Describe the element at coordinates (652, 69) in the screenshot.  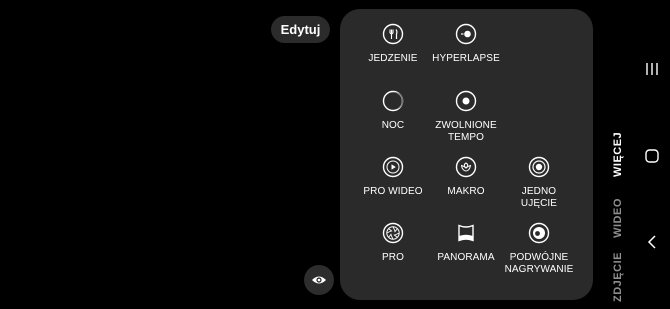
I see `recent-apps-icon` at that location.